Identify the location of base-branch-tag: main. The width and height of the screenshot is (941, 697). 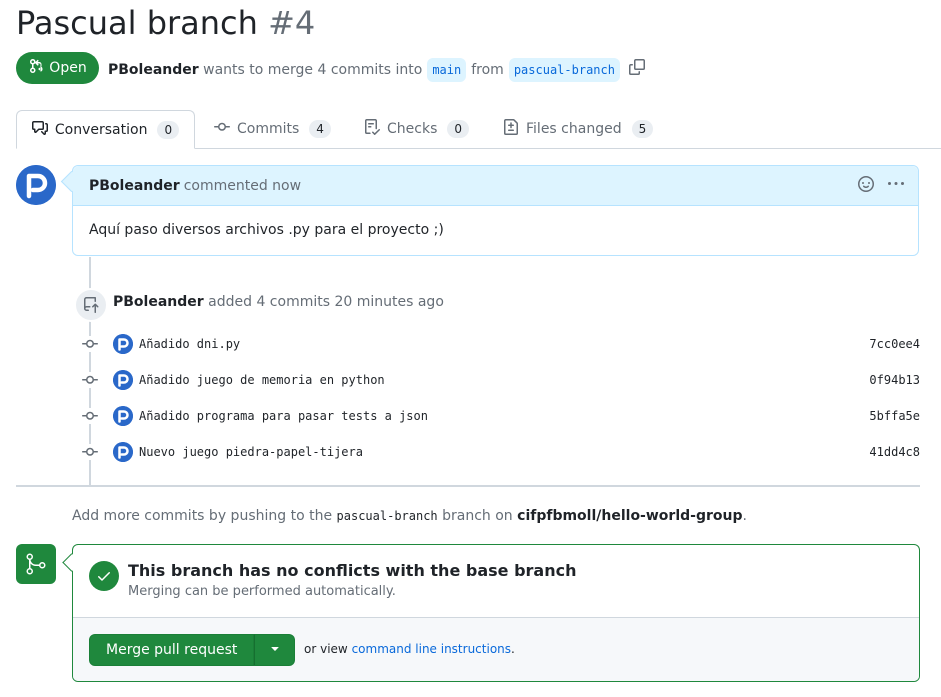
(447, 70).